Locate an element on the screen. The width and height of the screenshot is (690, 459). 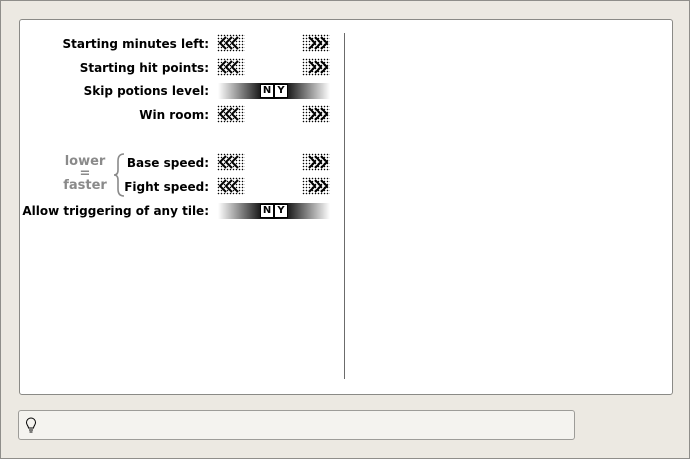
base-speed-label: Base speed: is located at coordinates (167, 163).